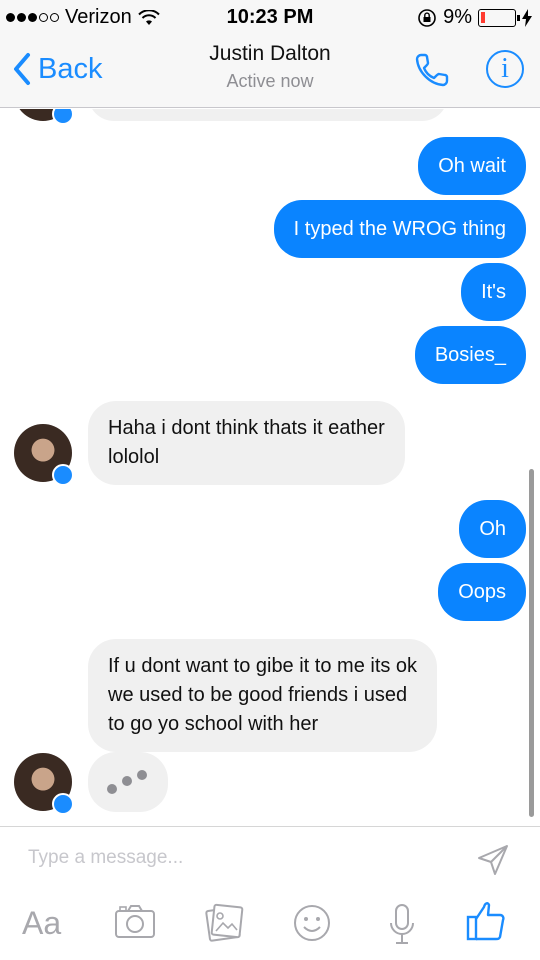  What do you see at coordinates (41, 923) in the screenshot?
I see `text-format-button: Aa` at bounding box center [41, 923].